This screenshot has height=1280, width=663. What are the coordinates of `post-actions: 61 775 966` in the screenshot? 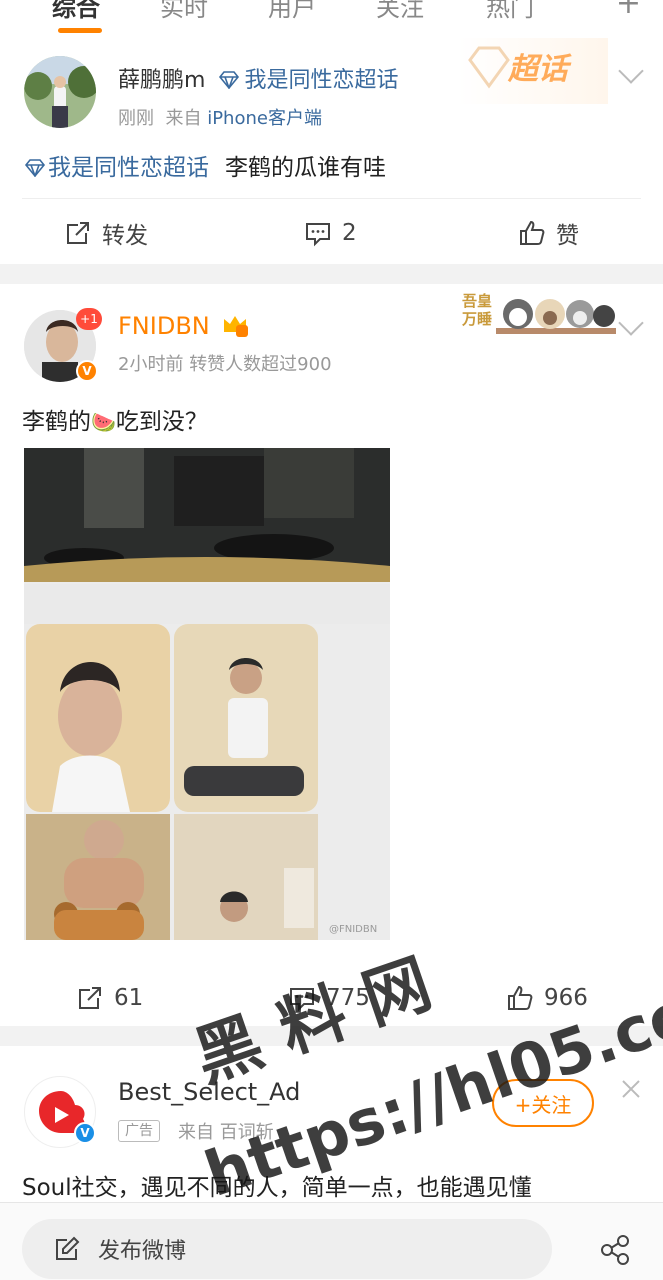 It's located at (331, 998).